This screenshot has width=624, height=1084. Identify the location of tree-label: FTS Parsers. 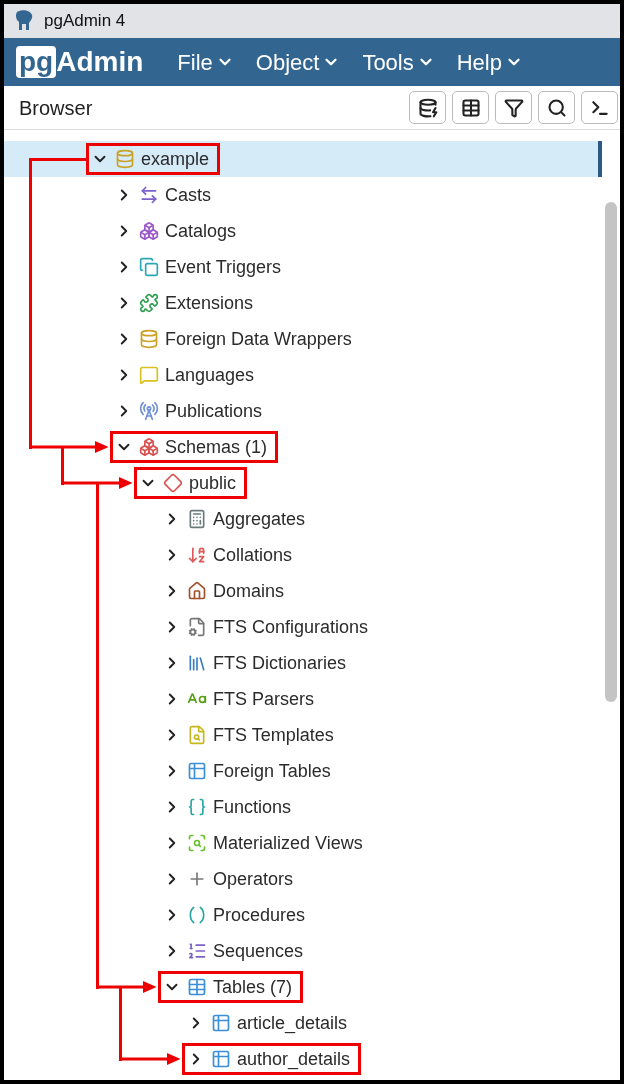
(263, 699).